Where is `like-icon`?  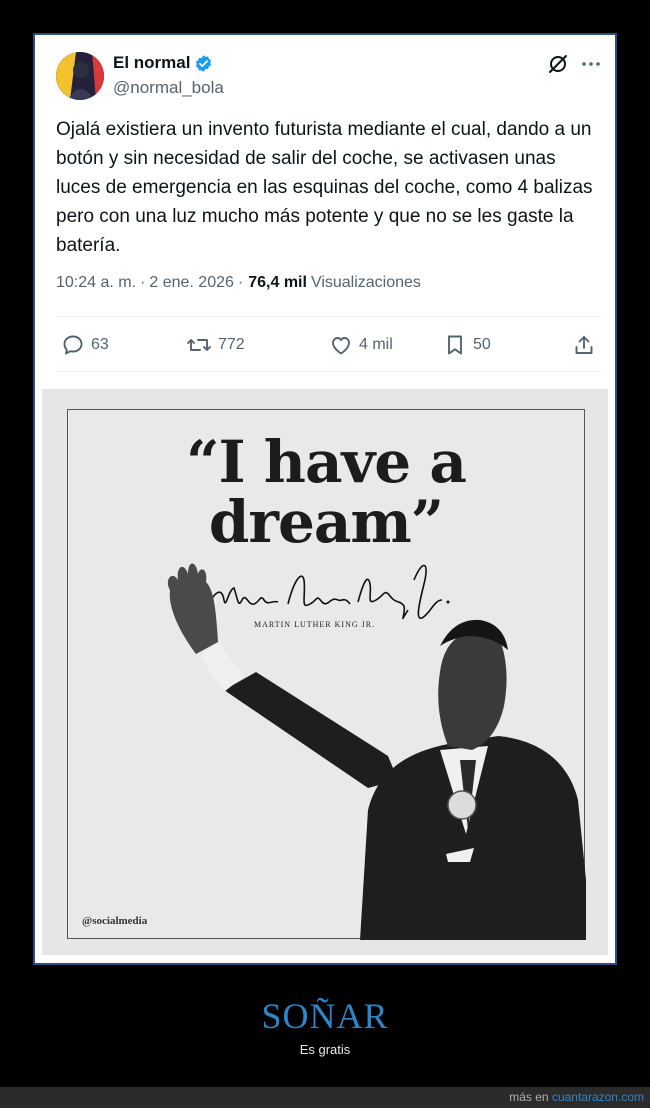 like-icon is located at coordinates (341, 346).